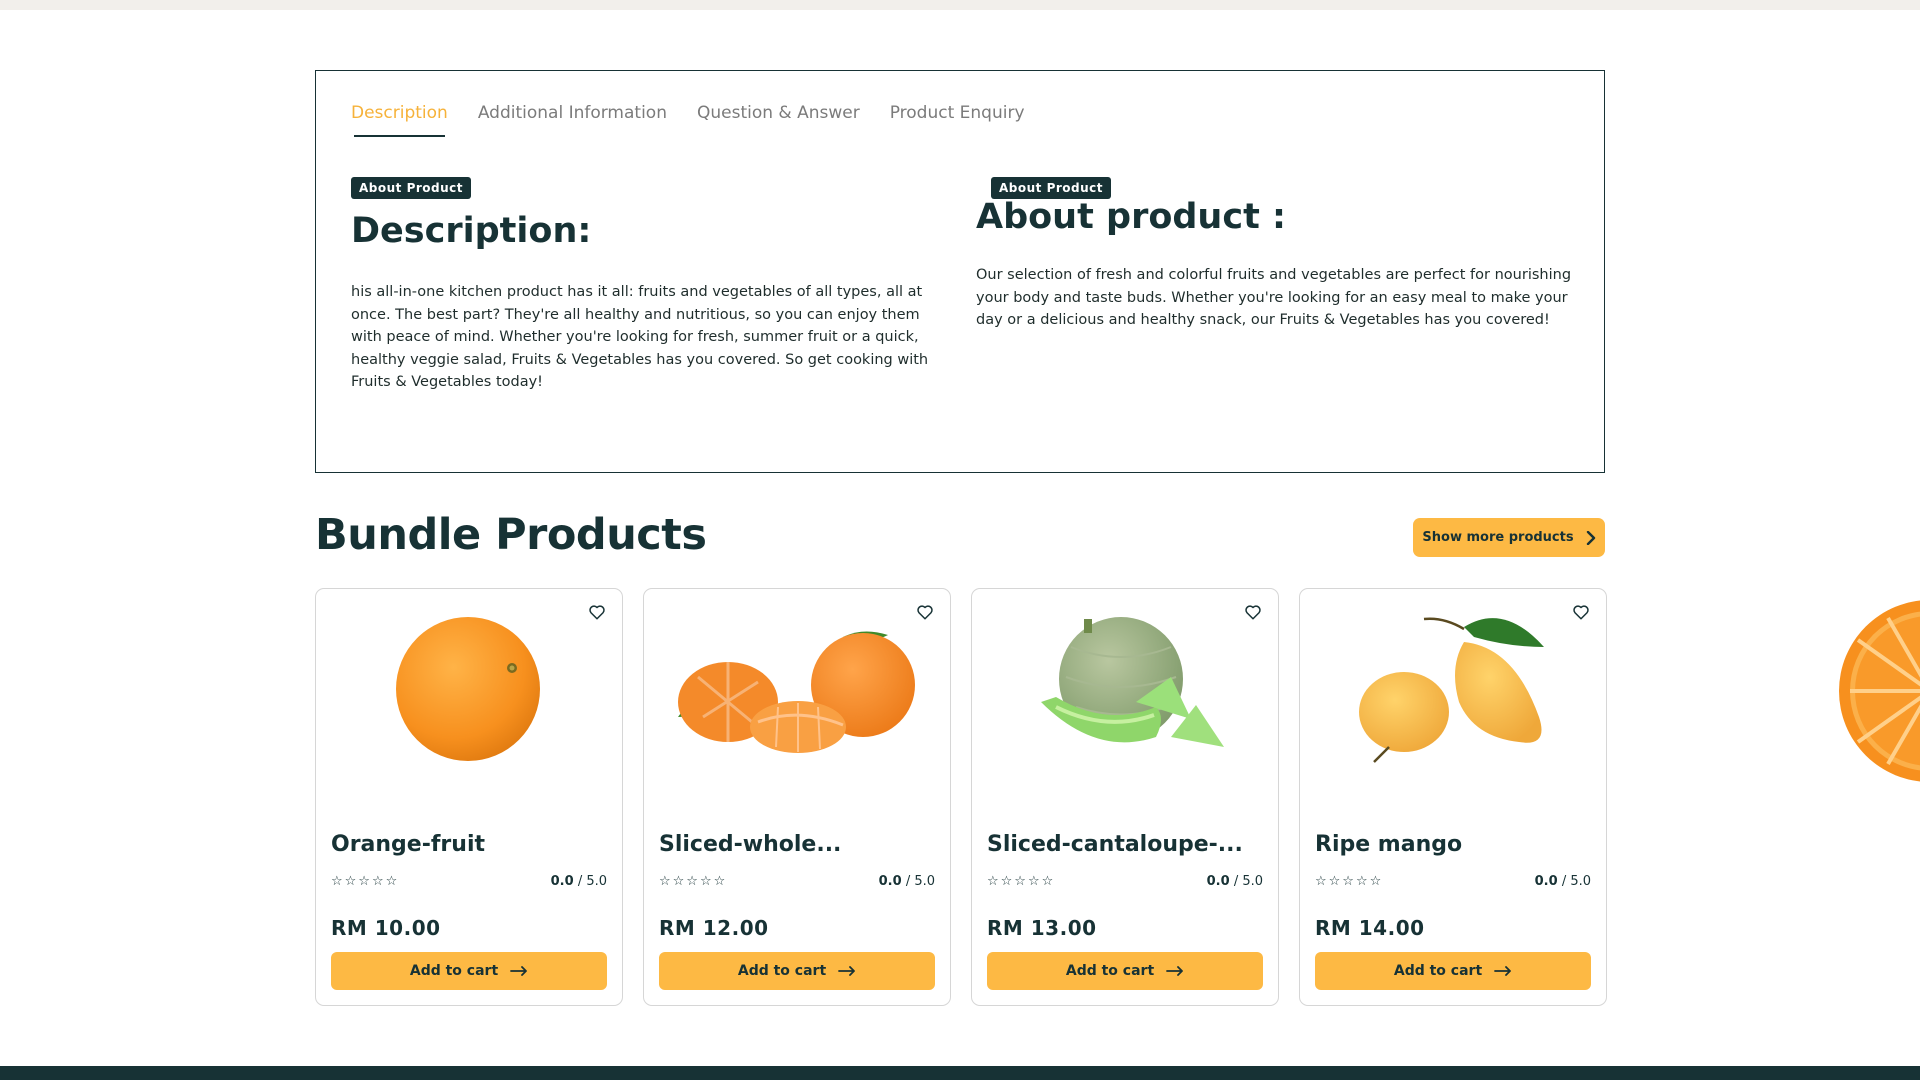 The image size is (1920, 1080). Describe the element at coordinates (1370, 928) in the screenshot. I see `product-price: RM 14.00` at that location.